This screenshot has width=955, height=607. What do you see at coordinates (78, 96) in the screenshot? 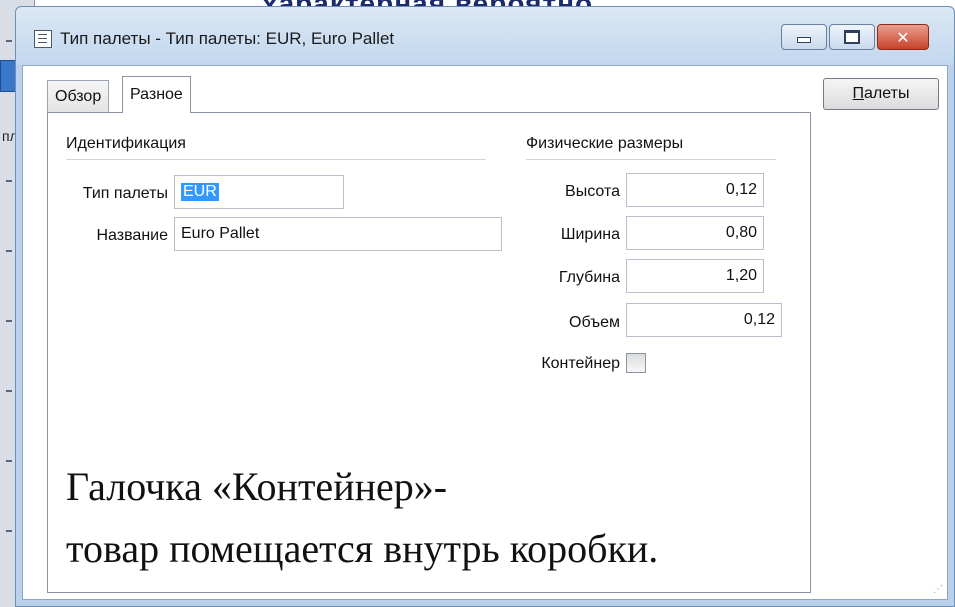
I see `tab-overview: Обзор` at bounding box center [78, 96].